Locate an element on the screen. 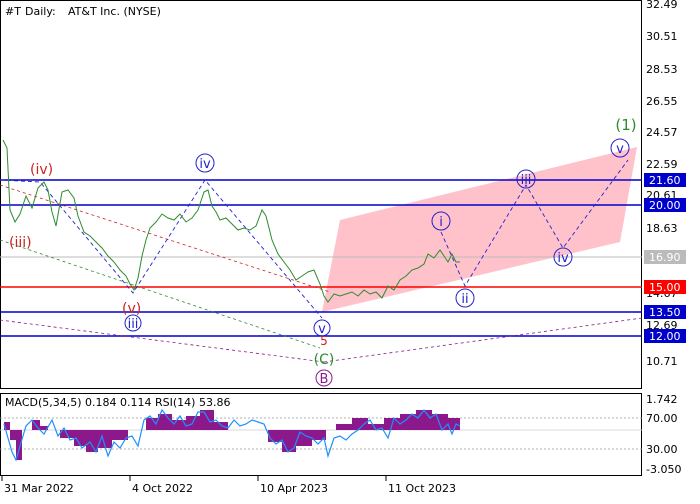 Image resolution: width=700 pixels, height=504 pixels. time-label: 31 Mar 2022 is located at coordinates (39, 488).